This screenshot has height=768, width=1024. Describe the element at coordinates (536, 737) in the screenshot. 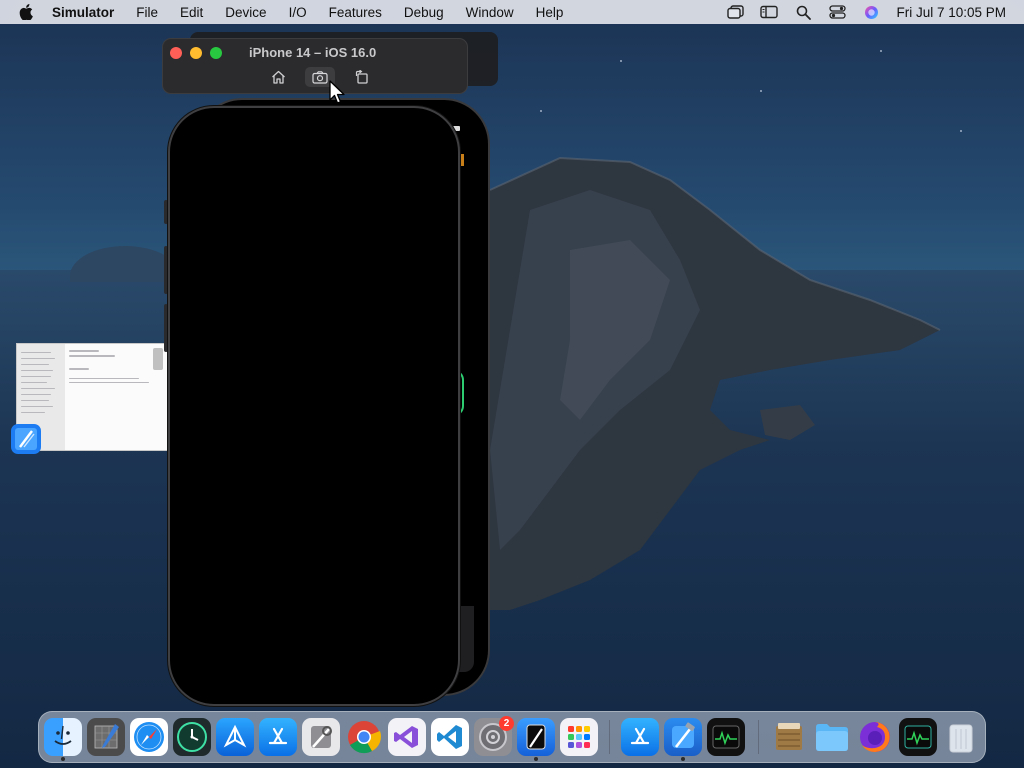

I see `simulator-icon` at that location.